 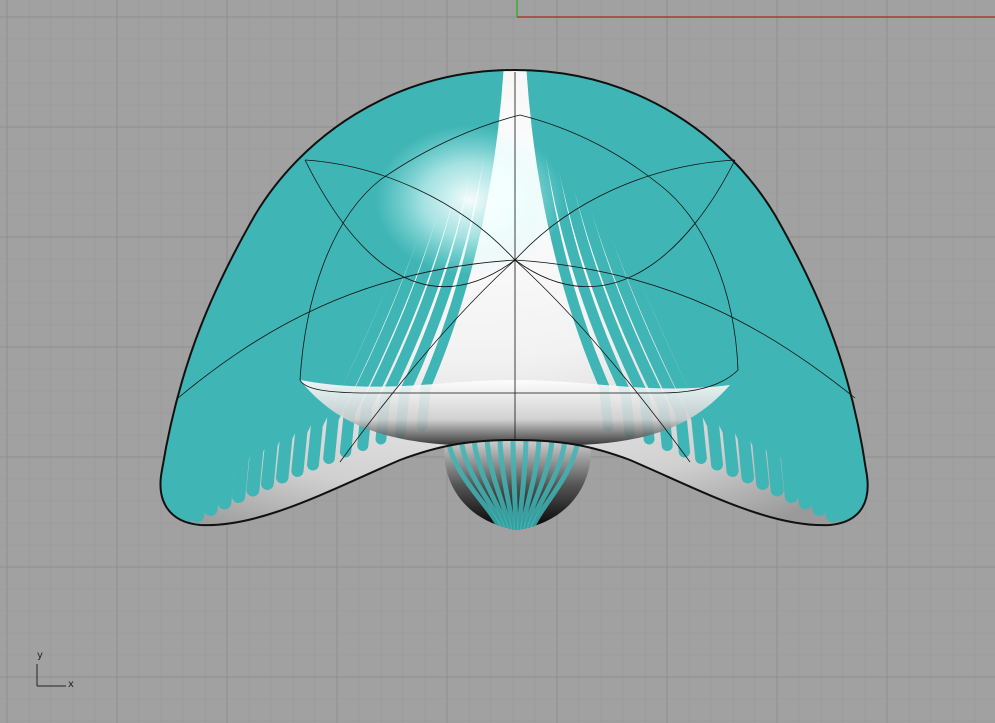 What do you see at coordinates (71, 684) in the screenshot?
I see `axis-x-label: x` at bounding box center [71, 684].